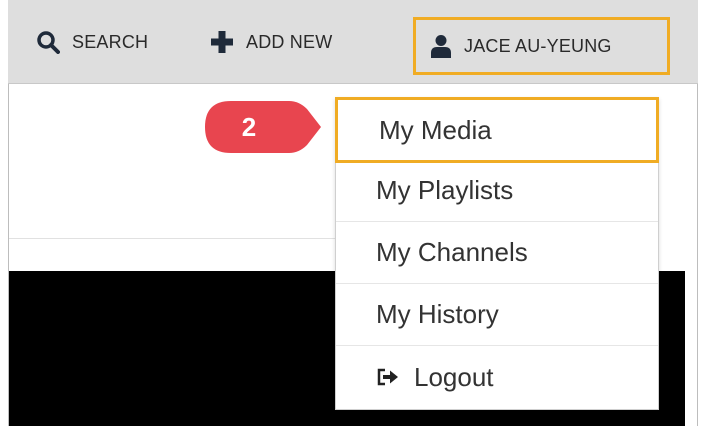 This screenshot has height=426, width=703. I want to click on user-icon, so click(441, 46).